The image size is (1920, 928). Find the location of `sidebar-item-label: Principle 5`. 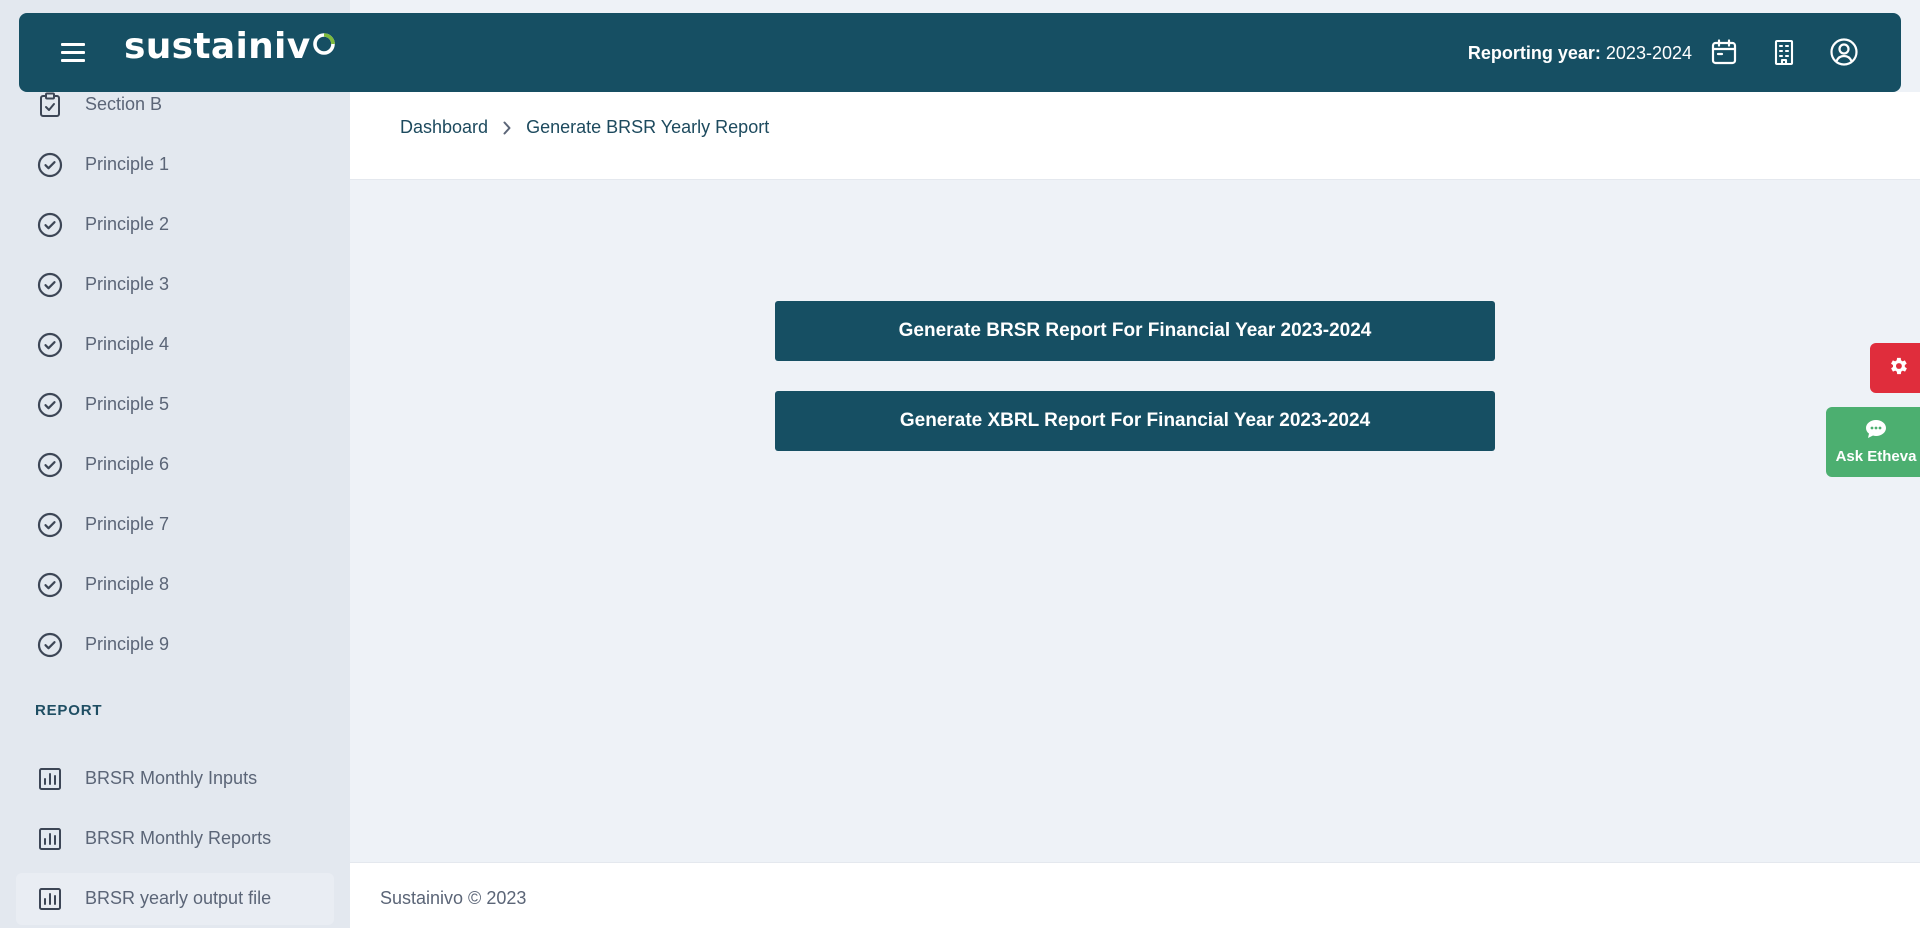

sidebar-item-label: Principle 5 is located at coordinates (127, 404).